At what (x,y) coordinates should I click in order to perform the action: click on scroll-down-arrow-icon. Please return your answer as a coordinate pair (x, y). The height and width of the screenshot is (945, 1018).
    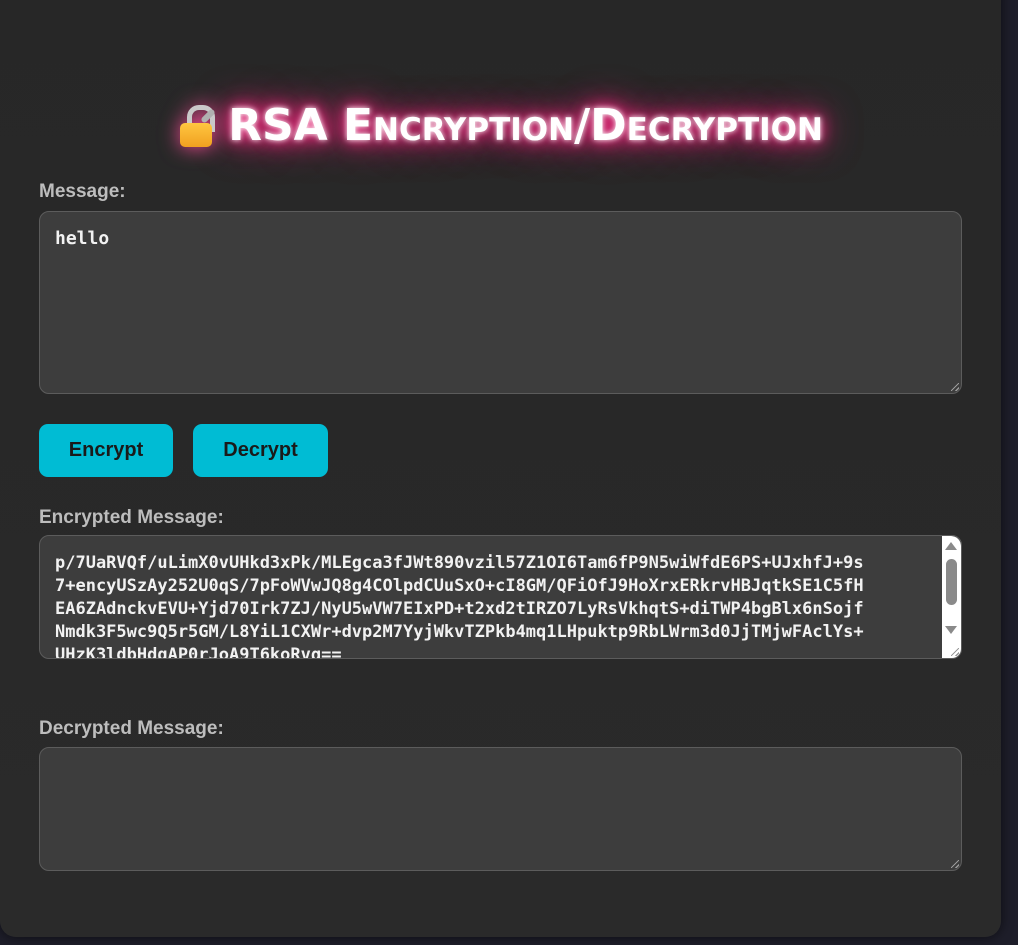
    Looking at the image, I should click on (951, 630).